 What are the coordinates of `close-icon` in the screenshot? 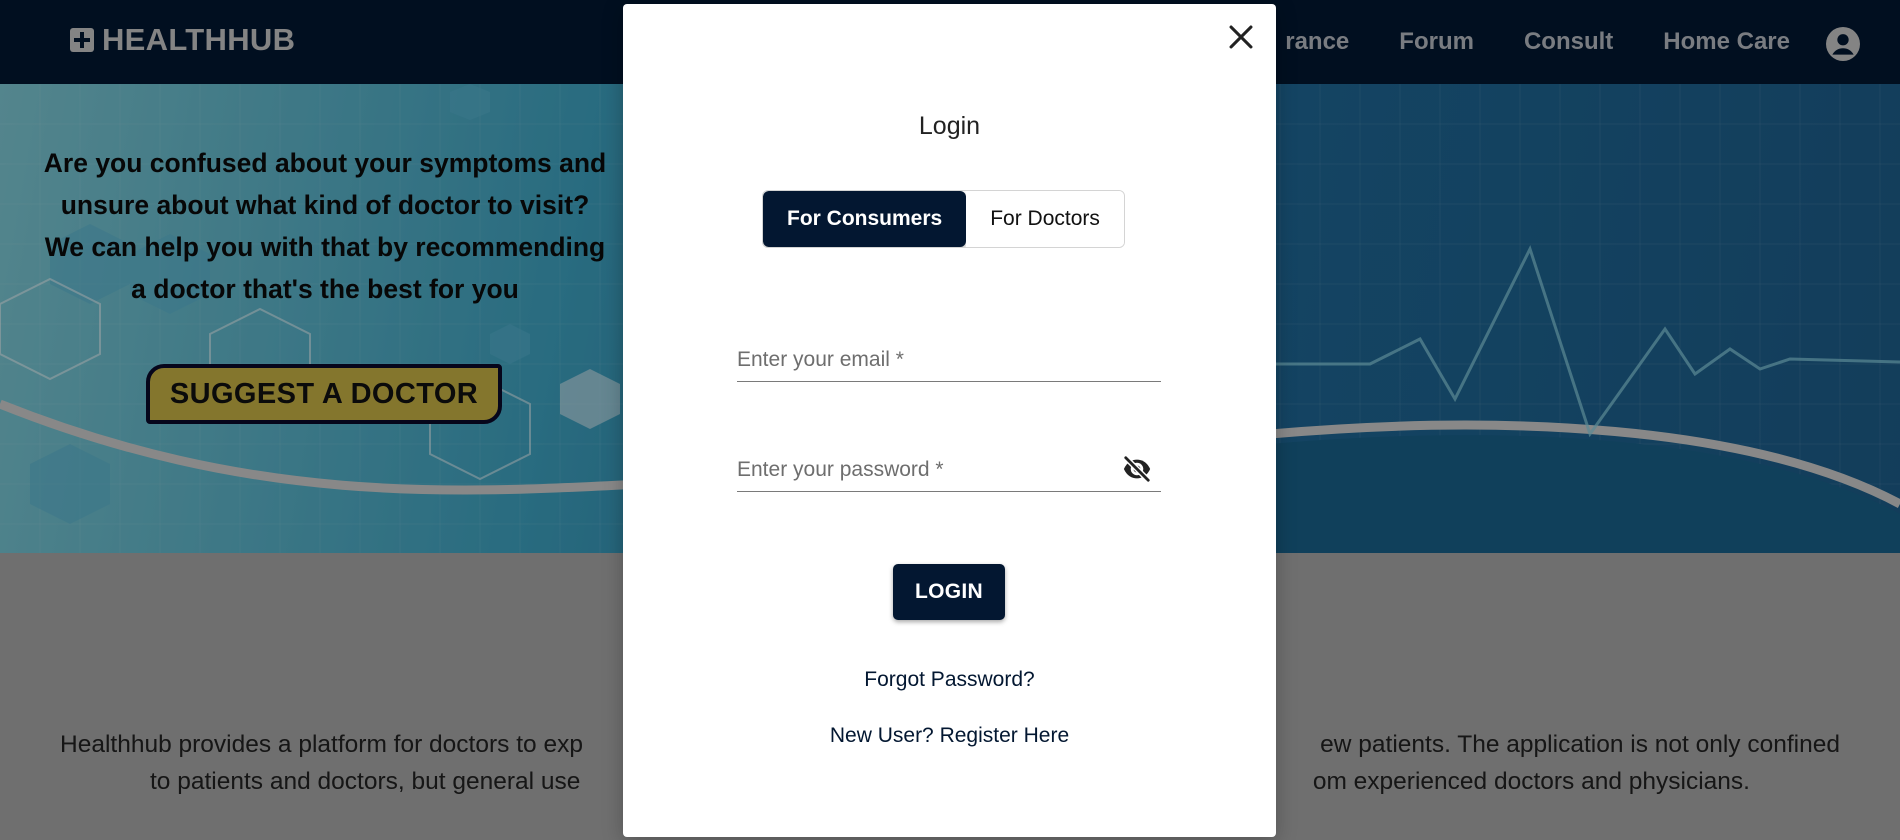 It's located at (1241, 37).